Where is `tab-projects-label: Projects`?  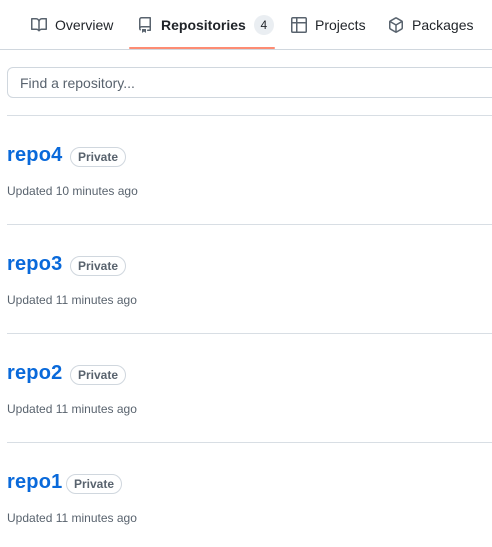 tab-projects-label: Projects is located at coordinates (340, 25).